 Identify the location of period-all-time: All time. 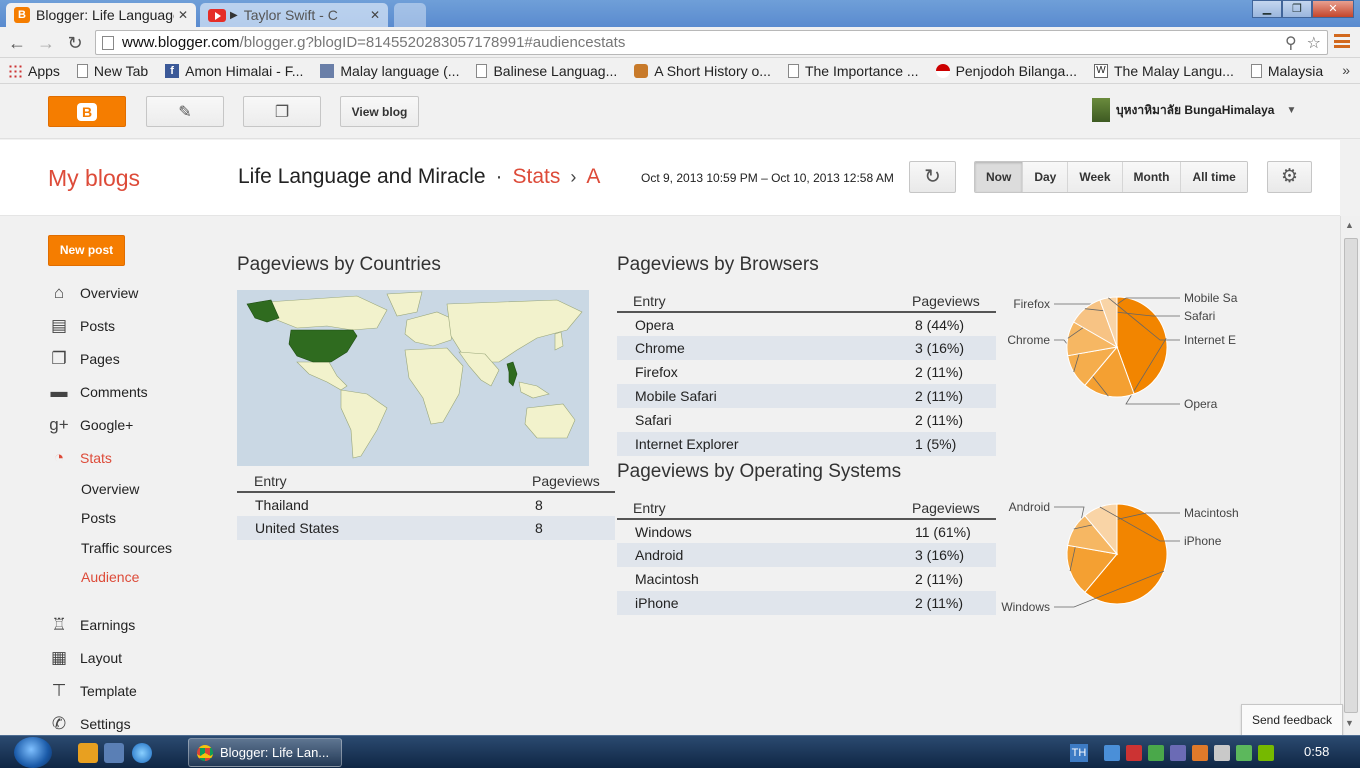
(1214, 177).